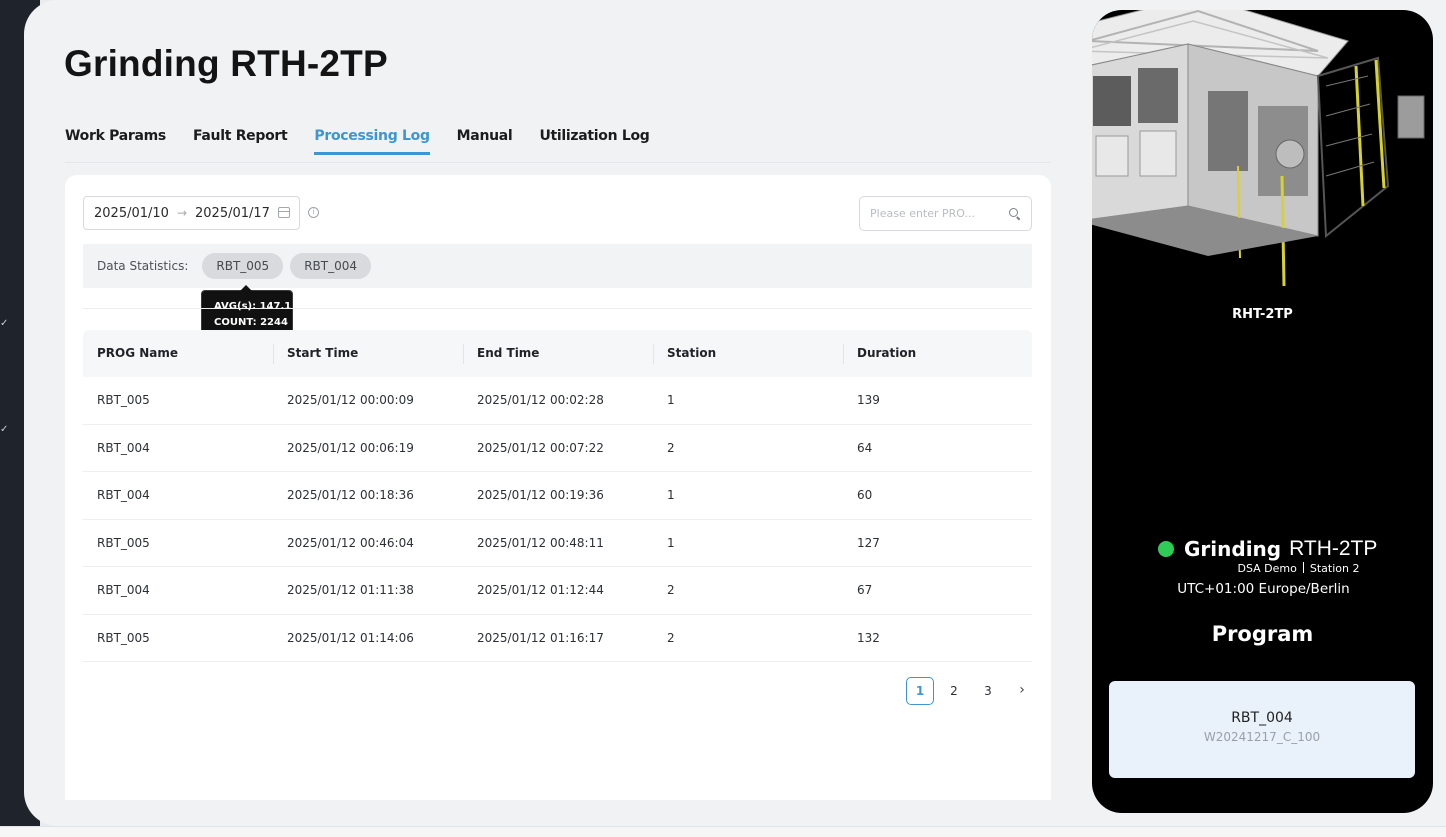  Describe the element at coordinates (1233, 549) in the screenshot. I see `status-word: Grinding` at that location.